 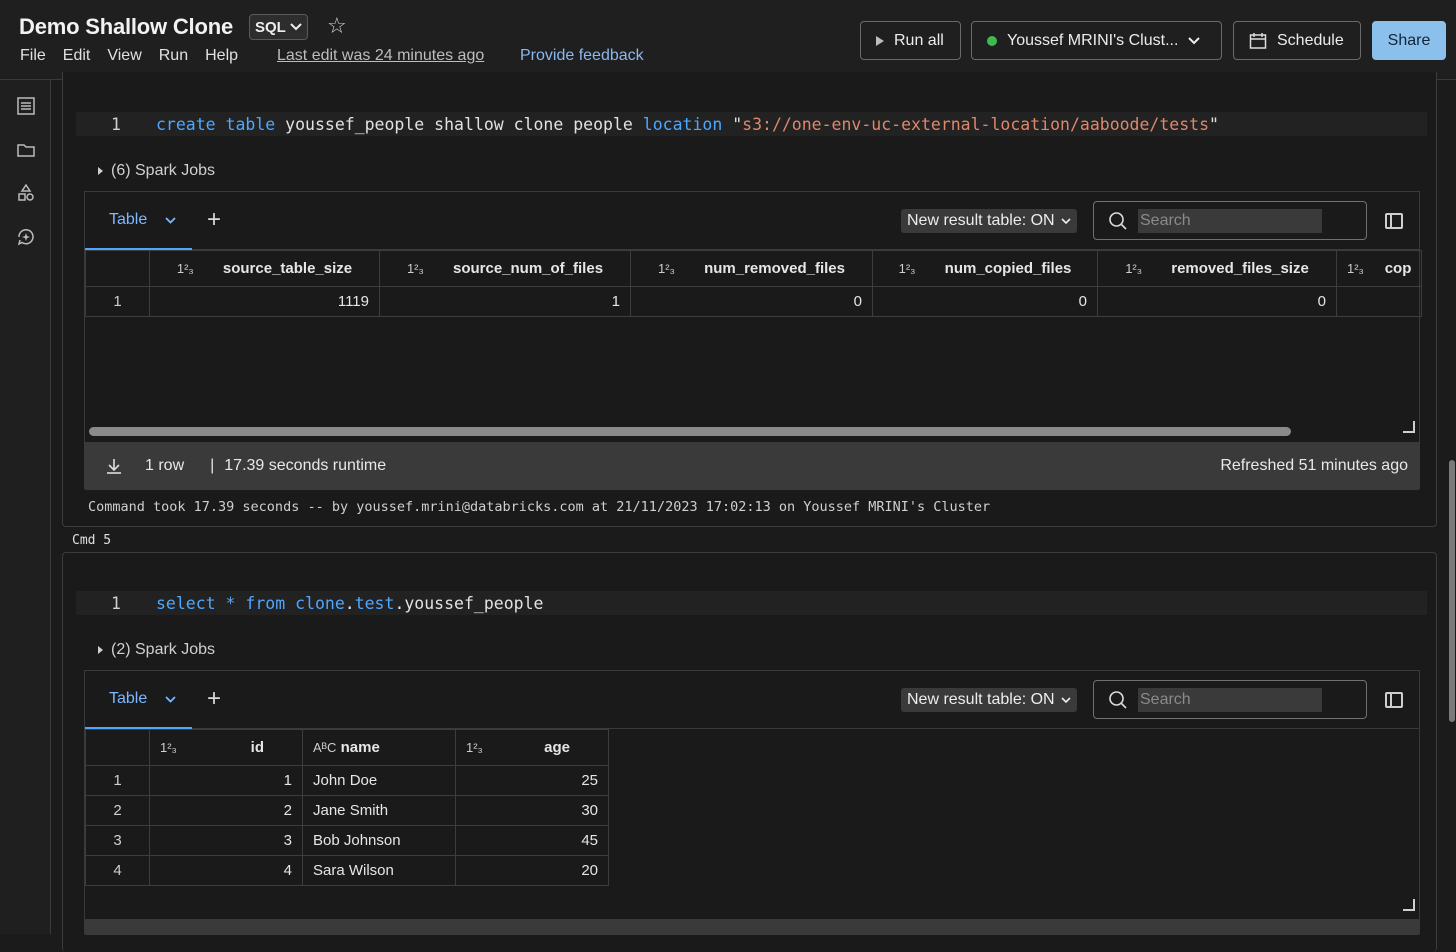 I want to click on table-cell: Jane Smith, so click(x=379, y=810).